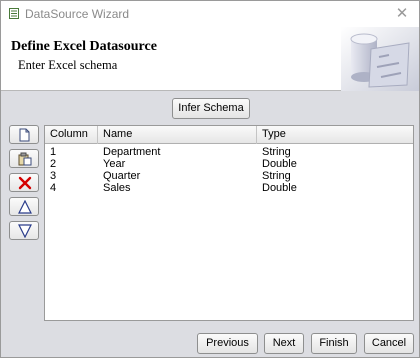 The image size is (420, 358). What do you see at coordinates (53, 152) in the screenshot?
I see `cell-column: 1` at bounding box center [53, 152].